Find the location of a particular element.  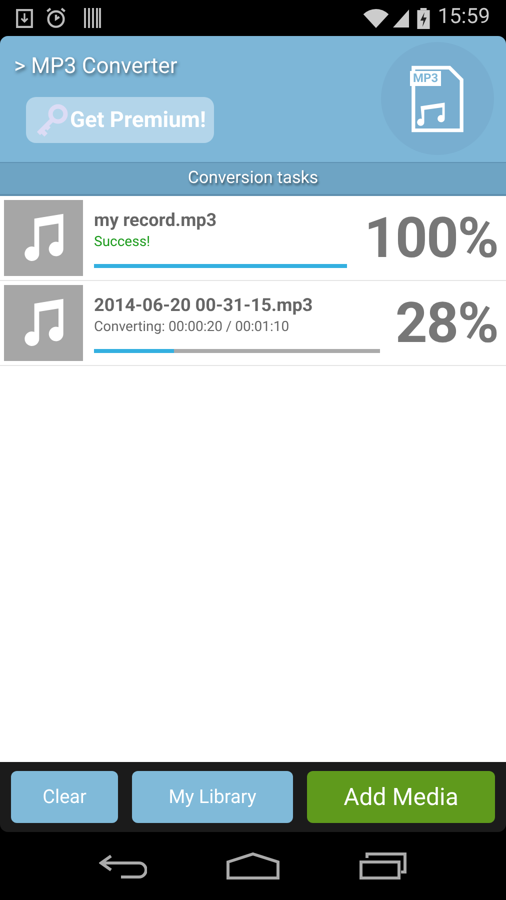

mp3-logo: MP3 is located at coordinates (437, 98).